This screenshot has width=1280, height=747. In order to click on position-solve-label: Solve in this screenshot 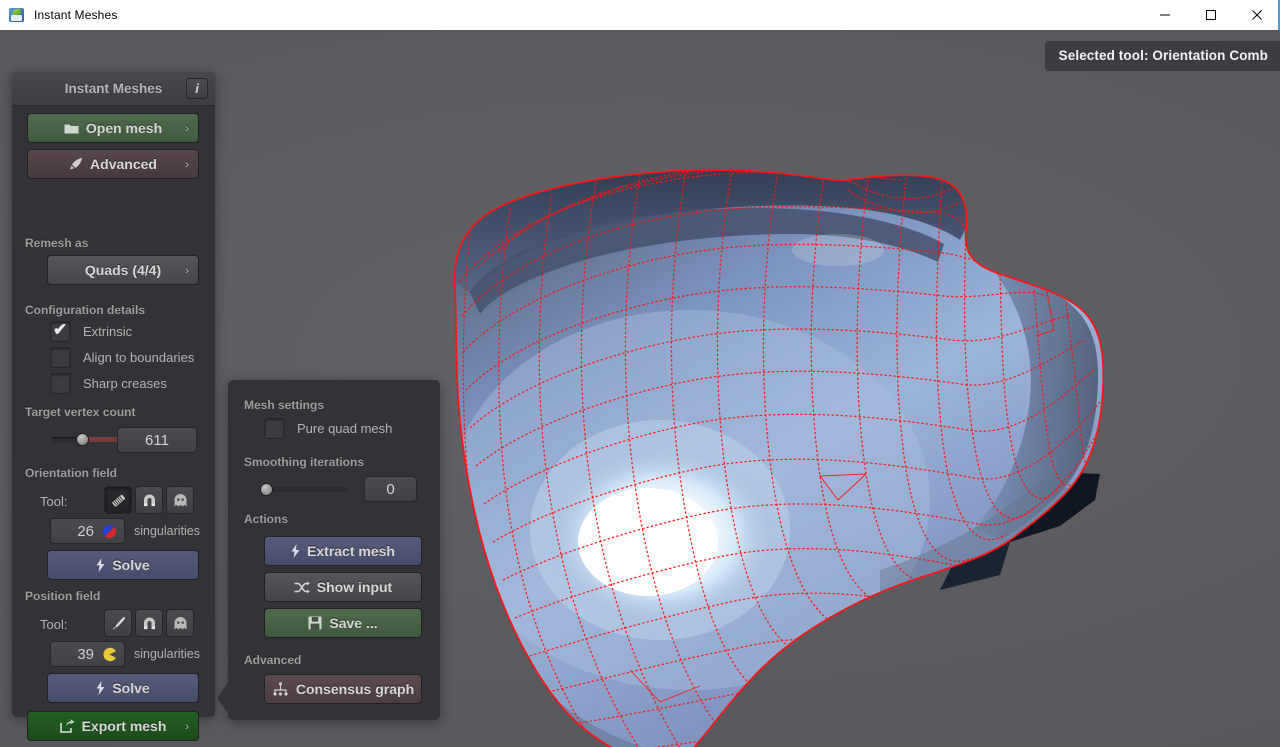, I will do `click(131, 688)`.